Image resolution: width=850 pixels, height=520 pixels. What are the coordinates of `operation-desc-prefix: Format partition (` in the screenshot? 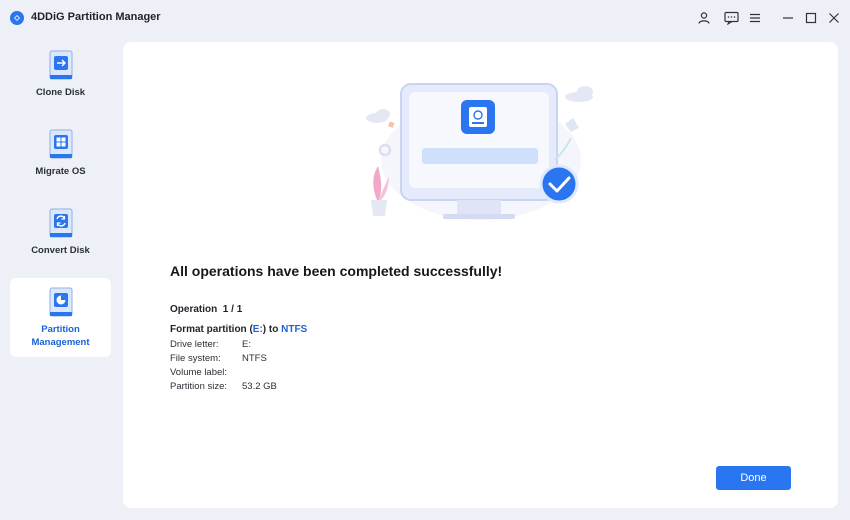 It's located at (211, 329).